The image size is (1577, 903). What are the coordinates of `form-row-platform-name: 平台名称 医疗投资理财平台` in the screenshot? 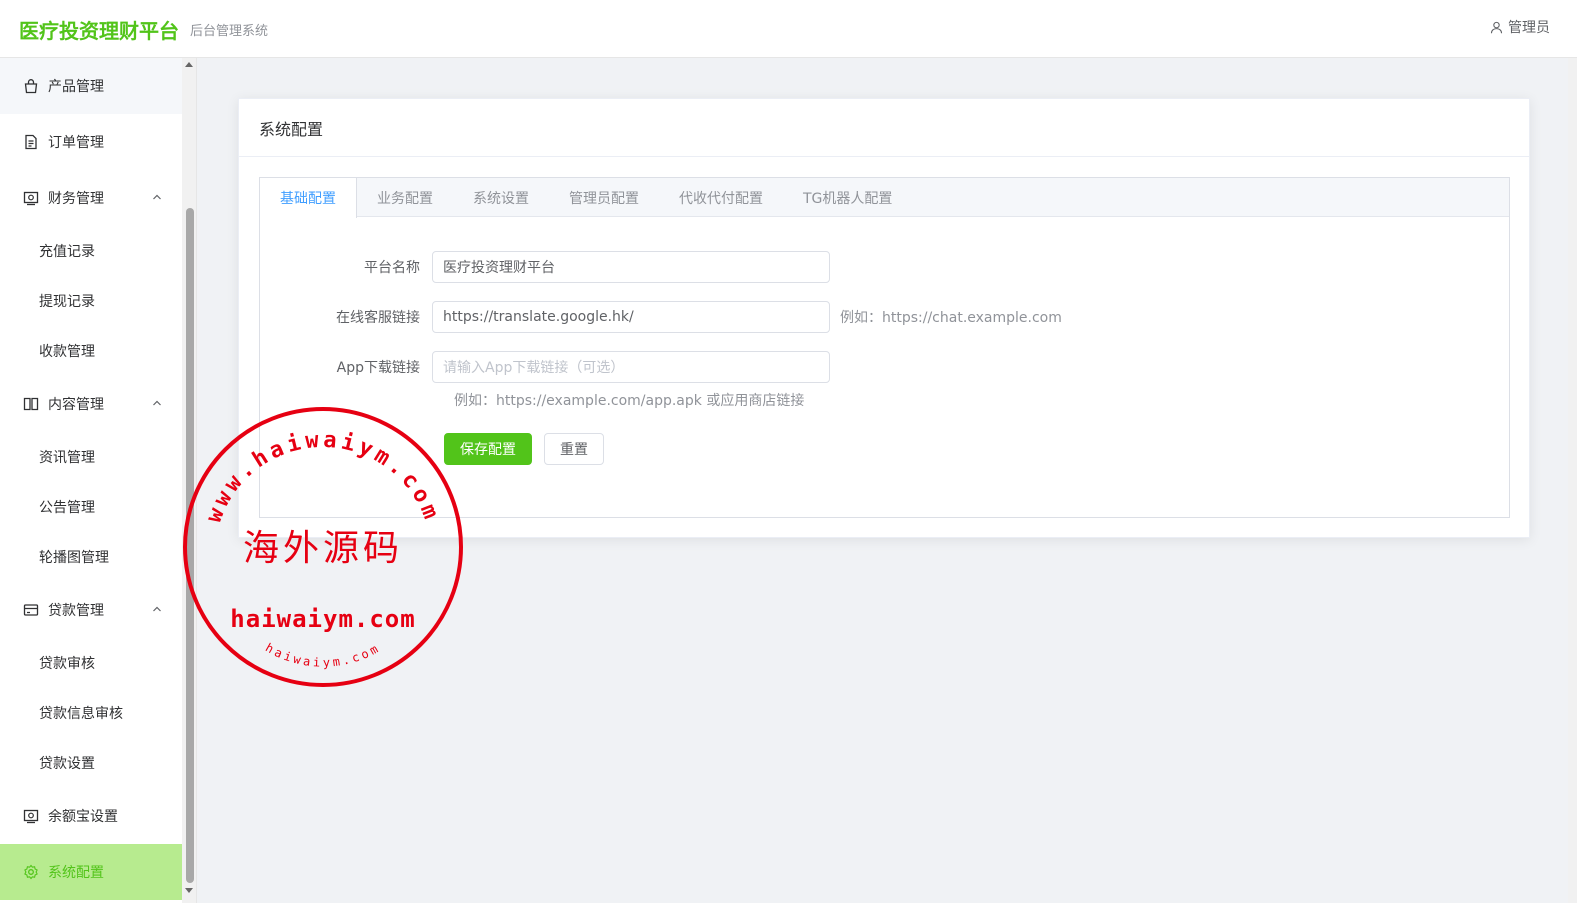 It's located at (545, 267).